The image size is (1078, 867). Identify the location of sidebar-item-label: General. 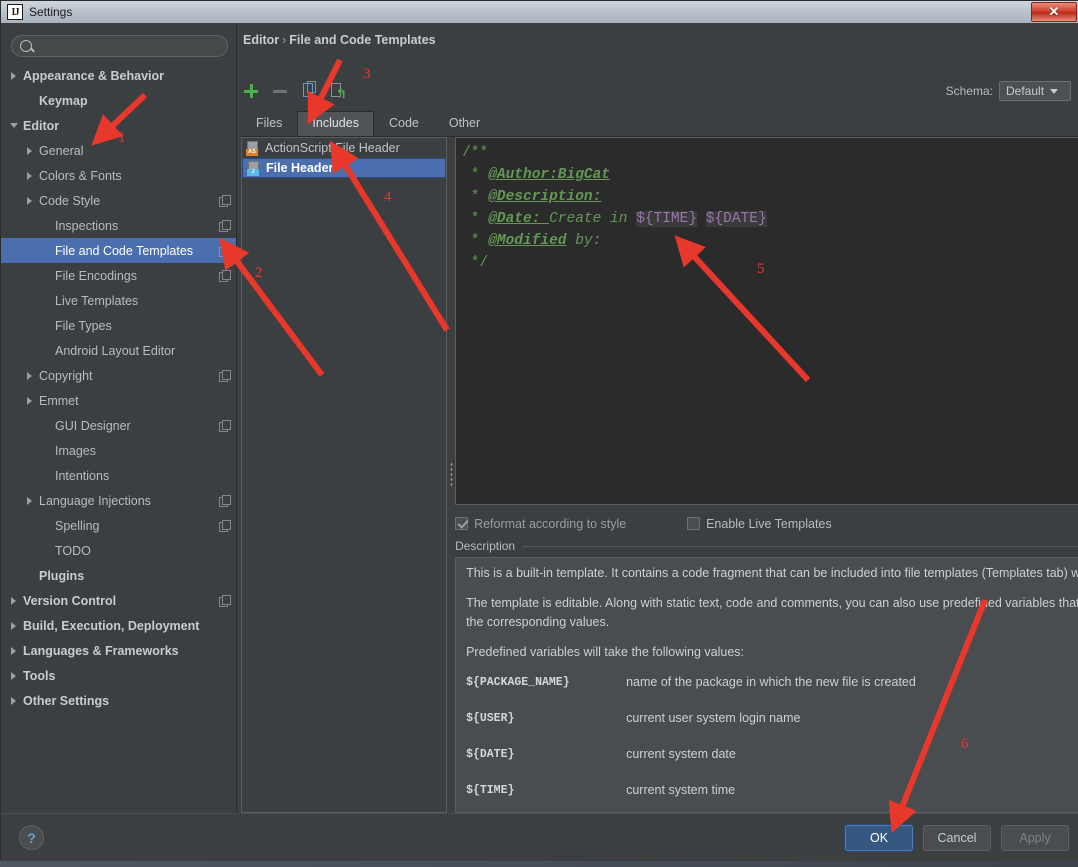
(61, 150).